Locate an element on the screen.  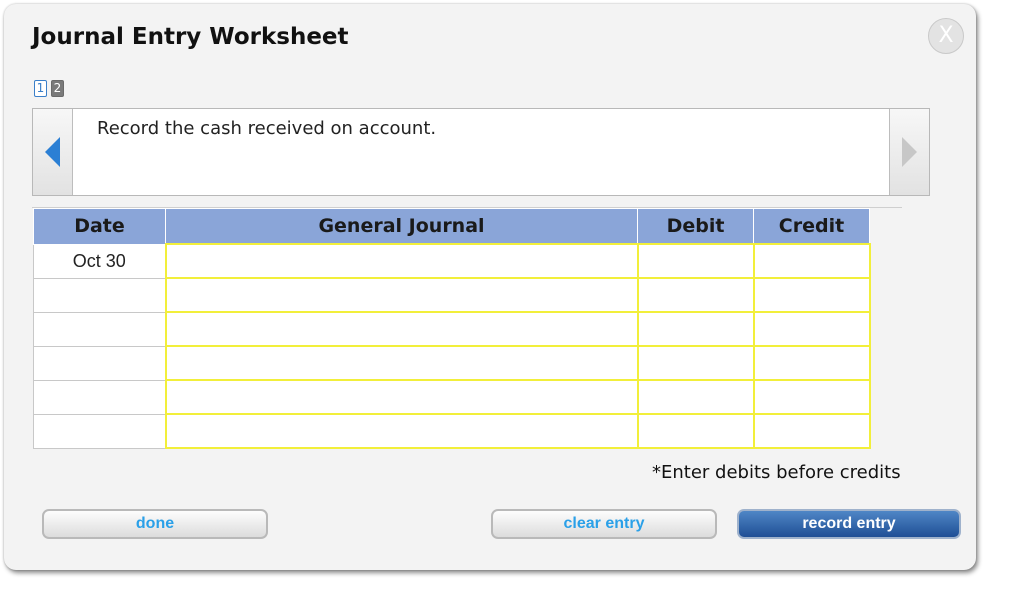
transaction-prompt-text: Record the cash received on account. is located at coordinates (267, 128).